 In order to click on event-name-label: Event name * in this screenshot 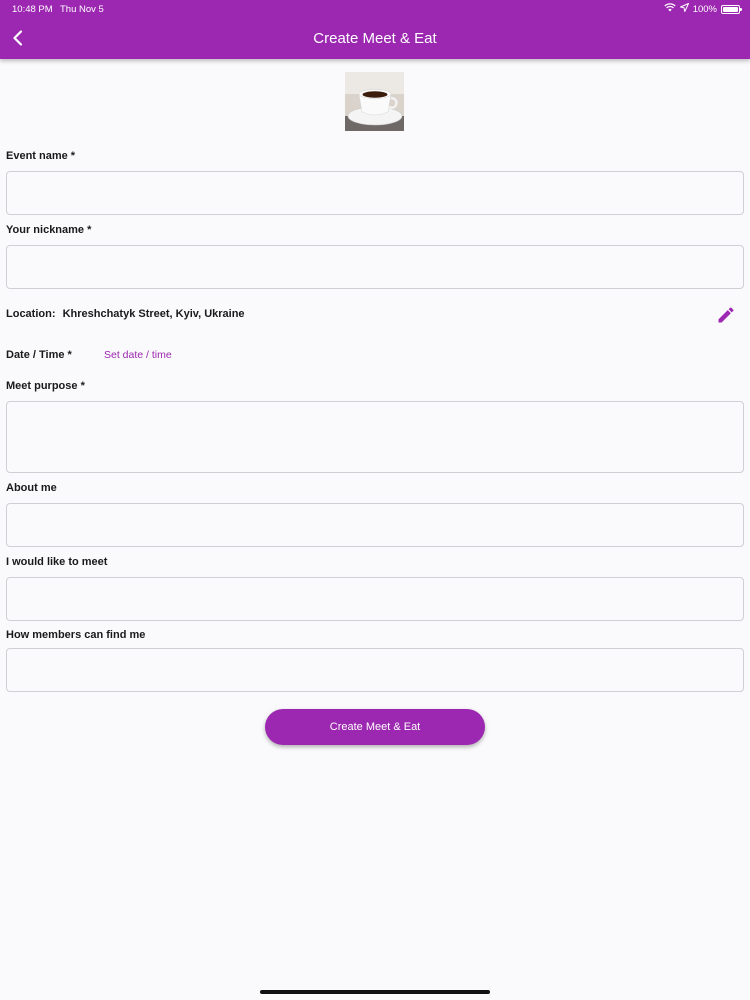, I will do `click(41, 156)`.